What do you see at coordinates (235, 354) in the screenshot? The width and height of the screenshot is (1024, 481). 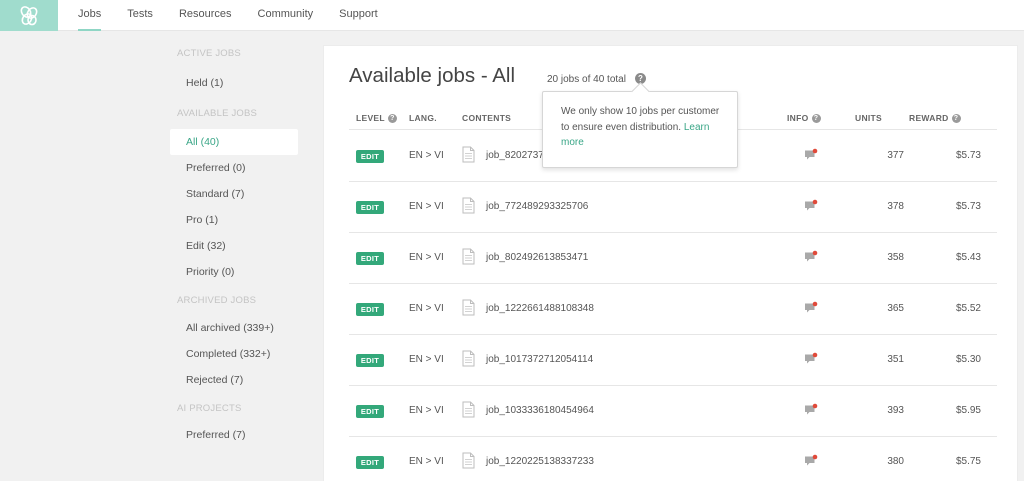 I see `sidebar-item-completed: Completed (332+)` at bounding box center [235, 354].